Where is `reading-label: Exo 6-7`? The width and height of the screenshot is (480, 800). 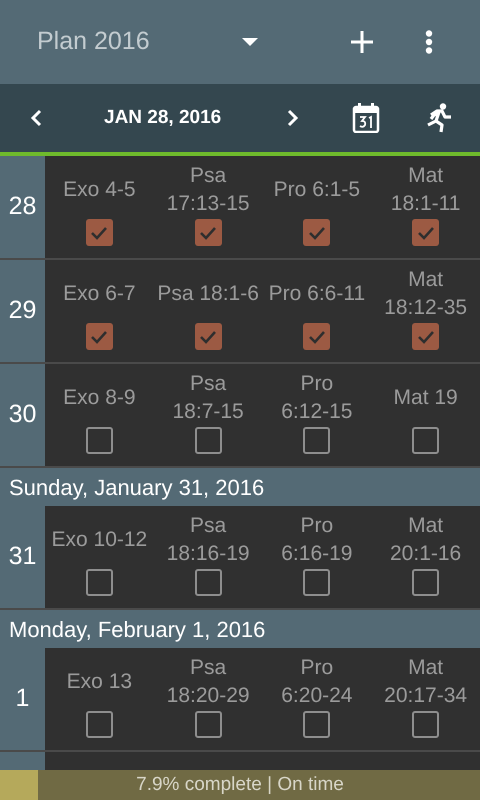
reading-label: Exo 6-7 is located at coordinates (99, 293).